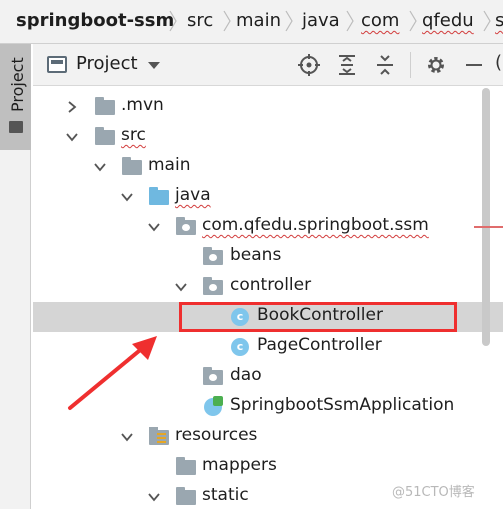  What do you see at coordinates (213, 406) in the screenshot?
I see `spring-boot-app-icon` at bounding box center [213, 406].